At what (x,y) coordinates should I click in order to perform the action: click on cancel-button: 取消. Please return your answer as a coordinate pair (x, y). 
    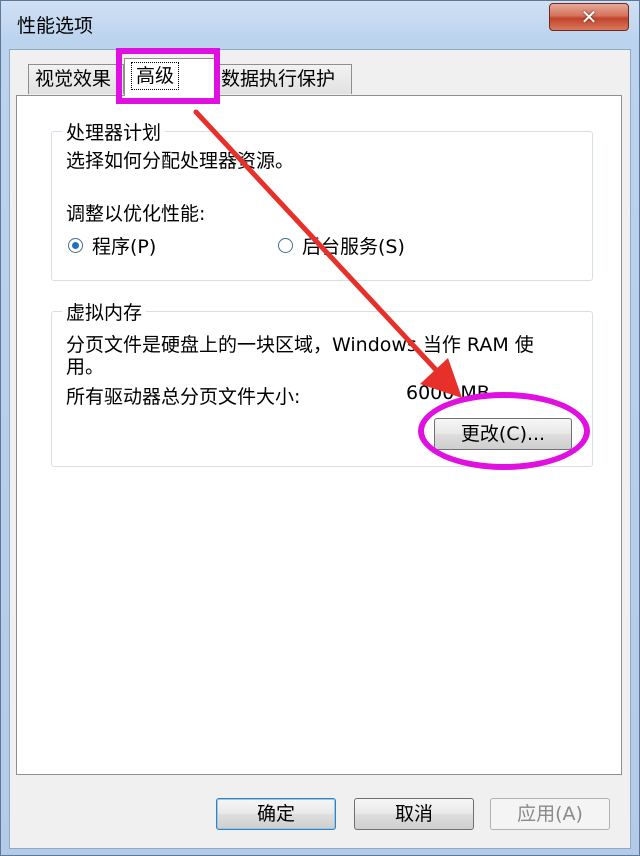
    Looking at the image, I should click on (414, 814).